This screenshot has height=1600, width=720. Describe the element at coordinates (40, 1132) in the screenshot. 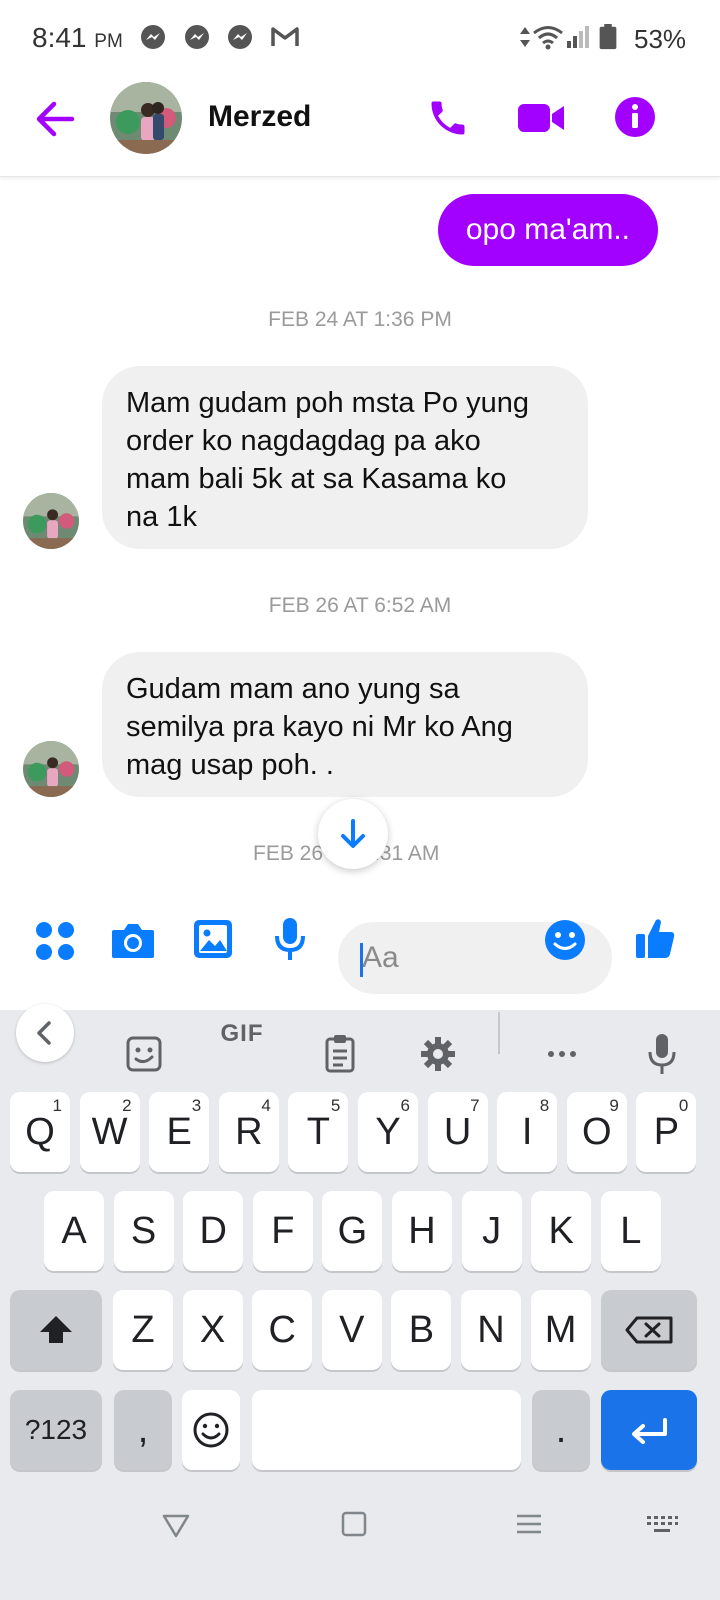

I see `key-q: Q1` at that location.